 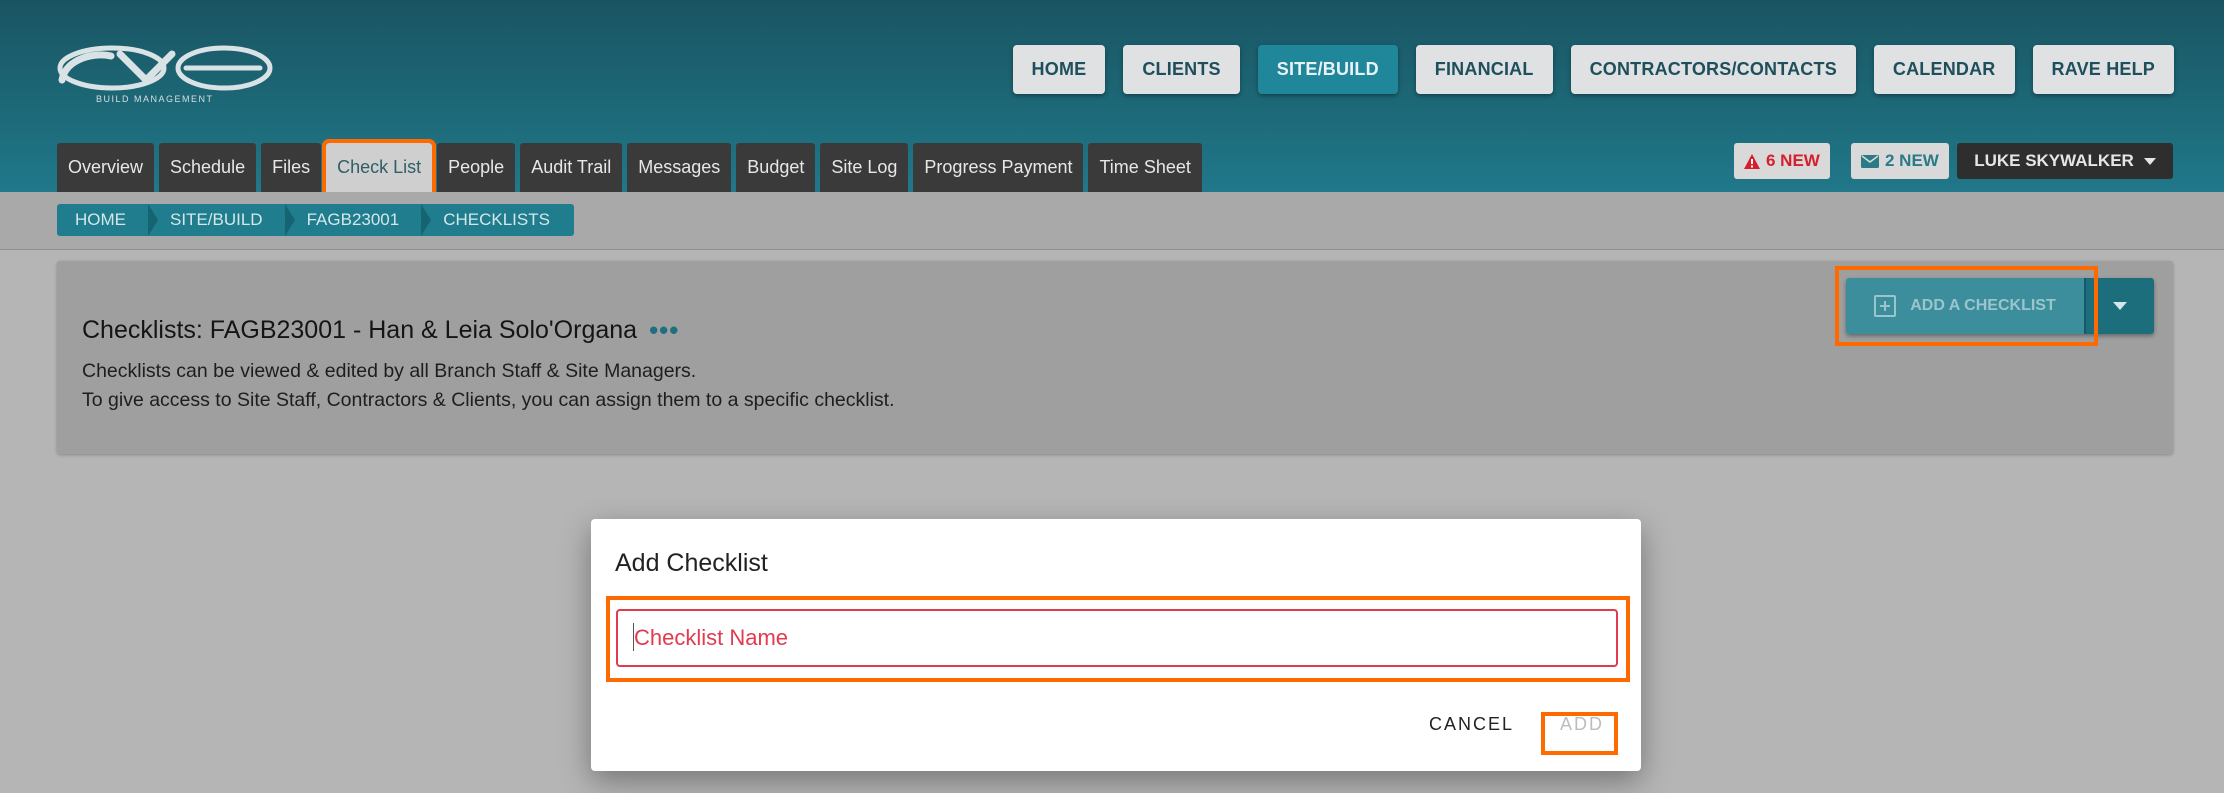 What do you see at coordinates (379, 167) in the screenshot?
I see `tab-check-list: Check List` at bounding box center [379, 167].